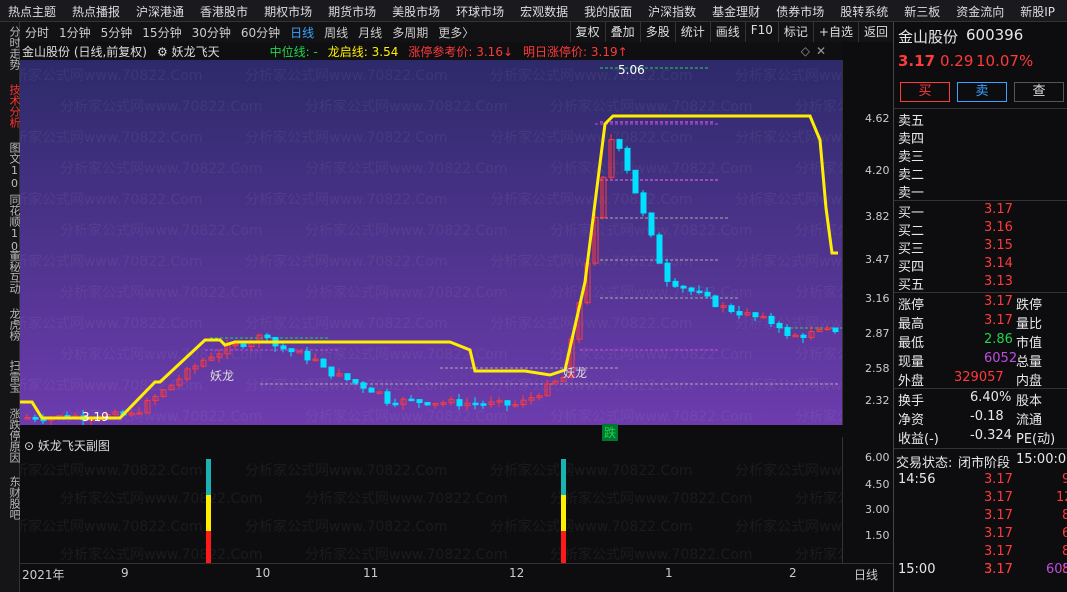 This screenshot has width=1067, height=592. Describe the element at coordinates (410, 32) in the screenshot. I see `period-9: 多周期` at that location.